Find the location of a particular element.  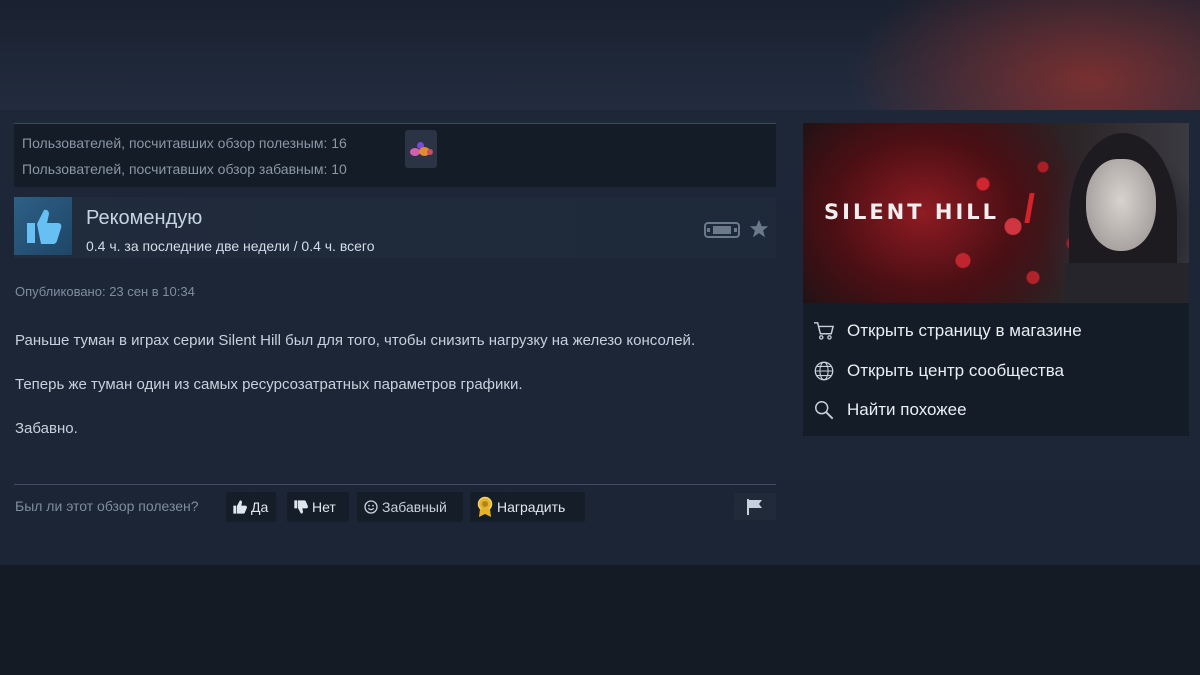

divider is located at coordinates (395, 484).